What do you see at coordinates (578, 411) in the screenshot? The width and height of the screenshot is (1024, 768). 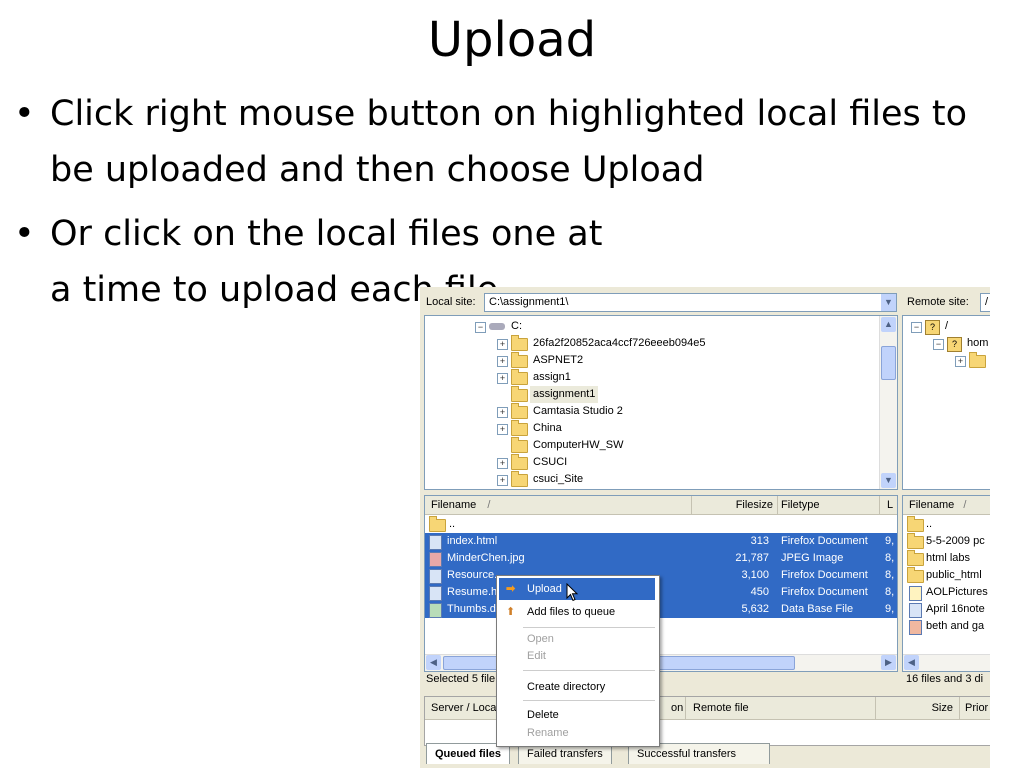 I see `tree-node-label: Camtasia Studio 2` at bounding box center [578, 411].